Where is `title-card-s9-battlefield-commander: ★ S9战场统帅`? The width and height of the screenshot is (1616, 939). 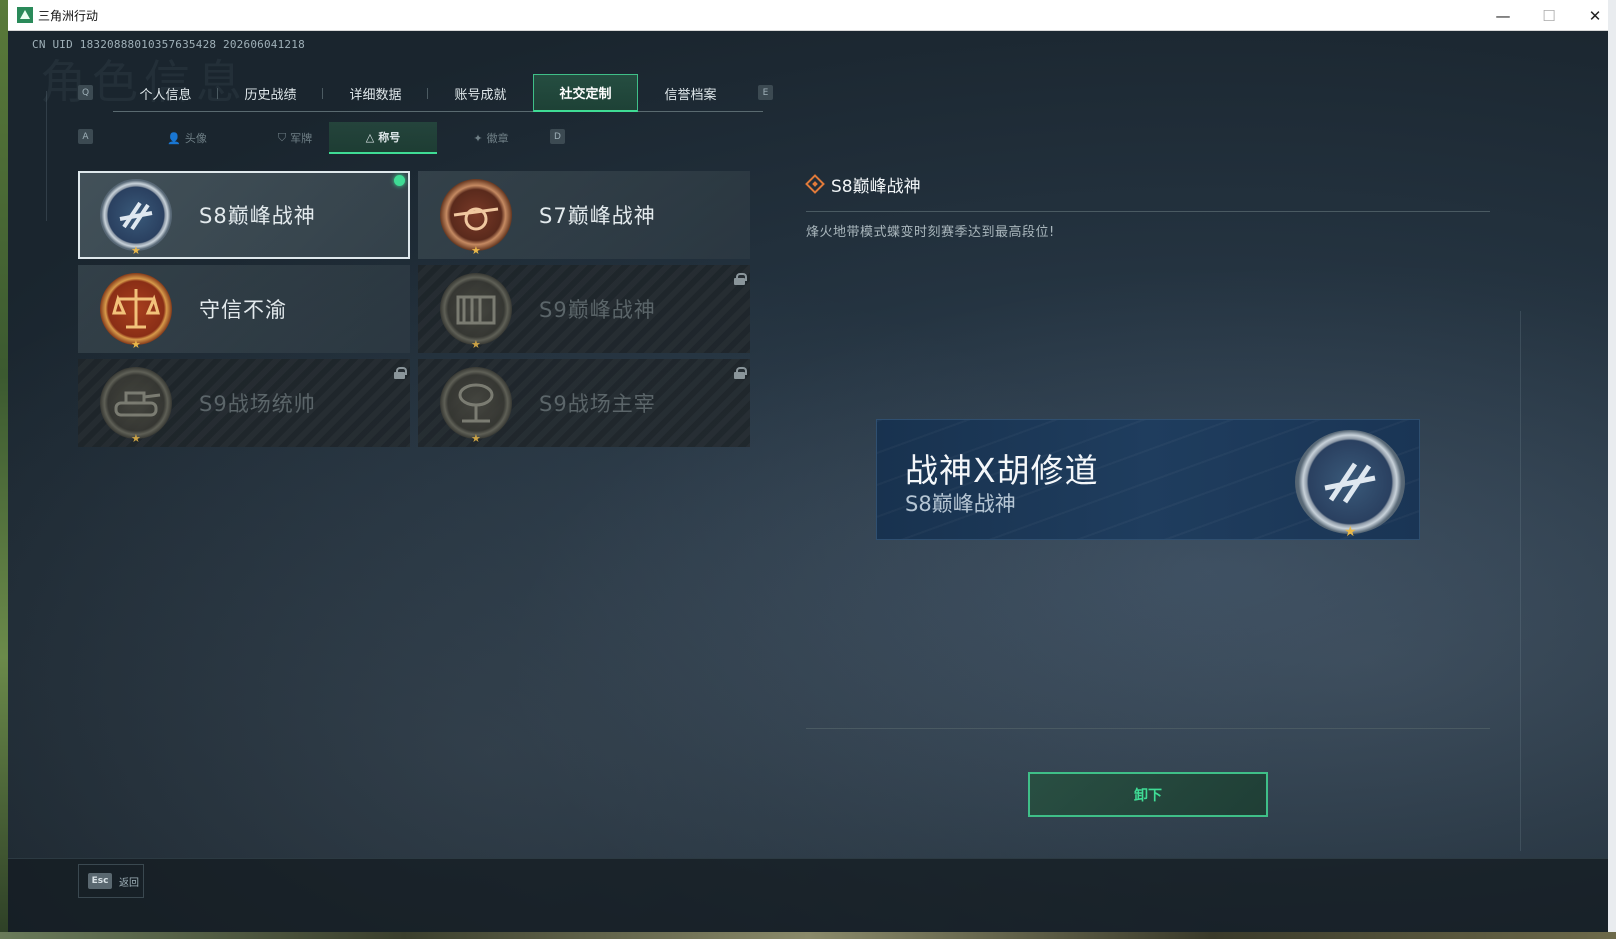
title-card-s9-battlefield-commander: ★ S9战场统帅 is located at coordinates (244, 403).